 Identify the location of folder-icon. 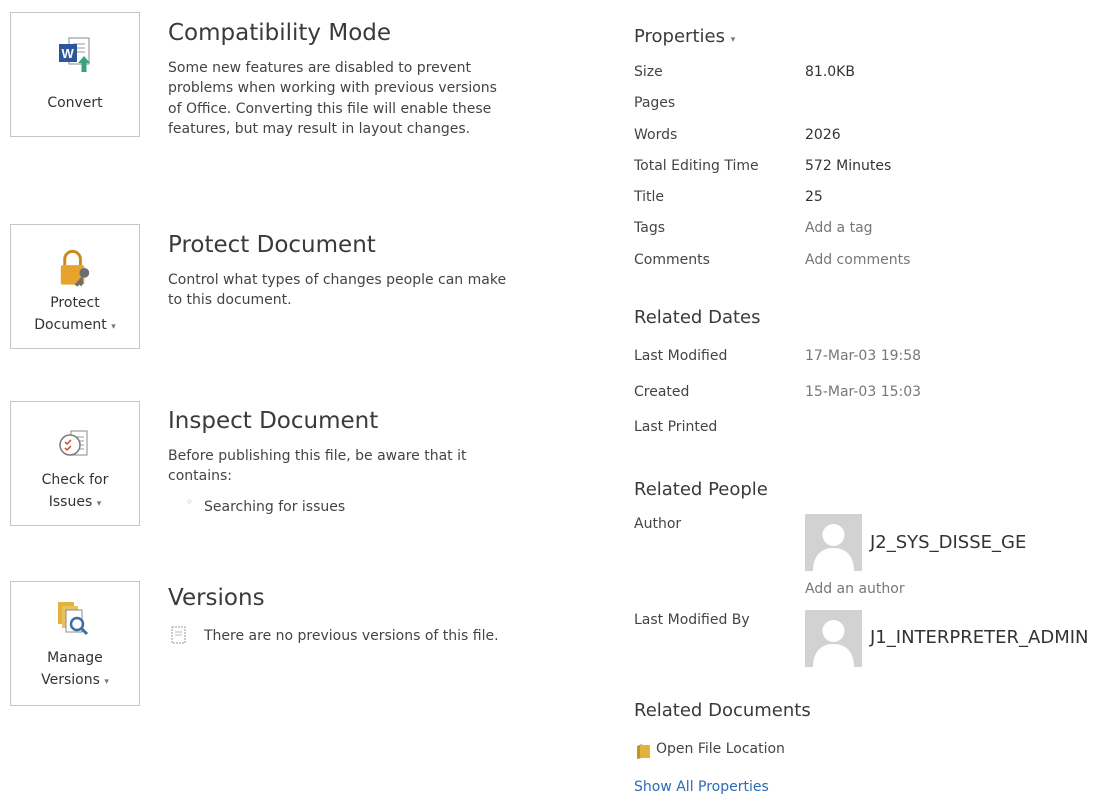
(644, 753).